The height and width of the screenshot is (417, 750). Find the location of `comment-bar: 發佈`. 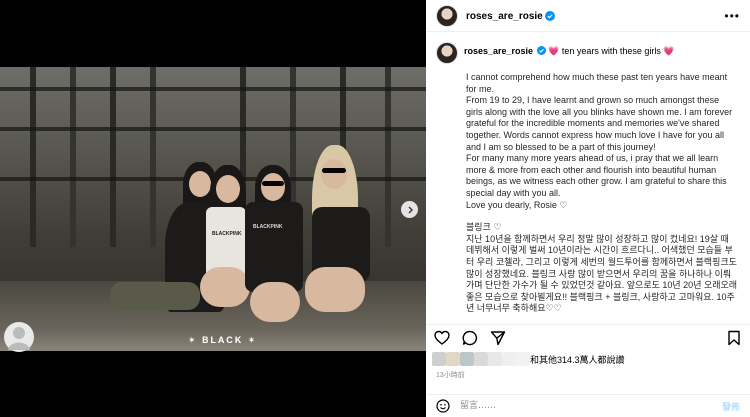

comment-bar: 發佈 is located at coordinates (588, 405).